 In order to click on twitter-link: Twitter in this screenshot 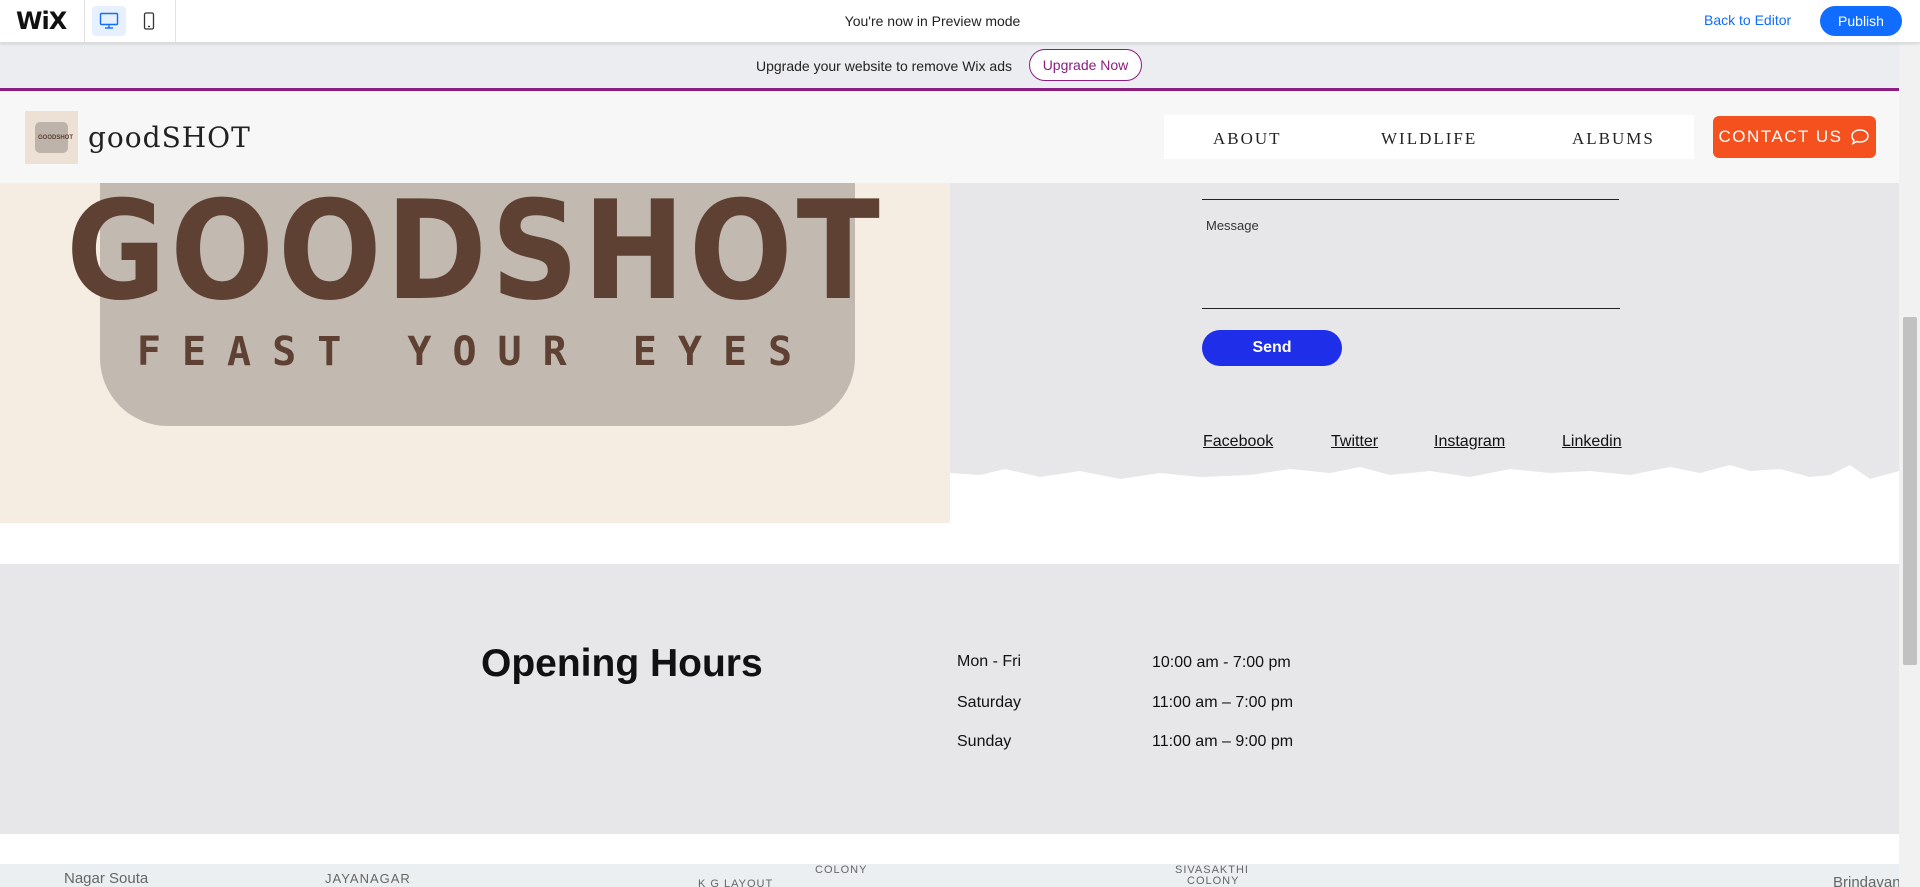, I will do `click(1354, 442)`.